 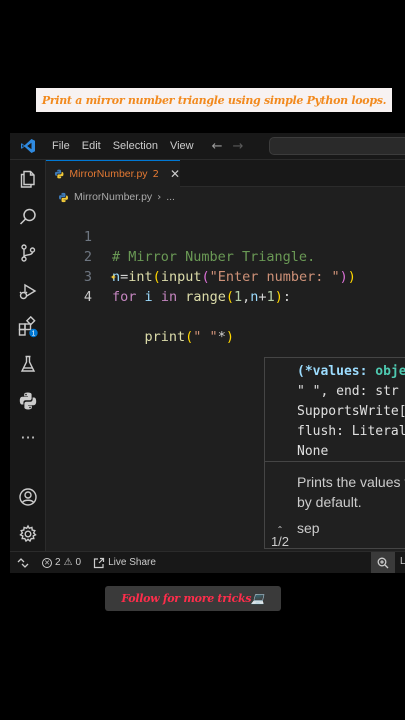 What do you see at coordinates (225, 306) in the screenshot?
I see `code-line-4: 4 ✦ print(" "*)` at bounding box center [225, 306].